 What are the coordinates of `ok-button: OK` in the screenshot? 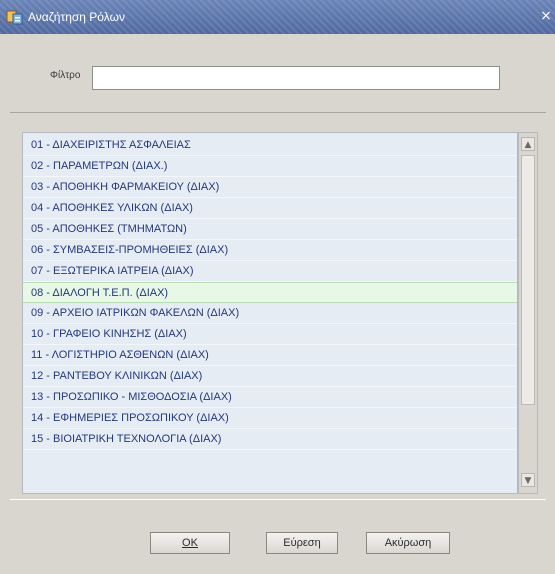 It's located at (190, 543).